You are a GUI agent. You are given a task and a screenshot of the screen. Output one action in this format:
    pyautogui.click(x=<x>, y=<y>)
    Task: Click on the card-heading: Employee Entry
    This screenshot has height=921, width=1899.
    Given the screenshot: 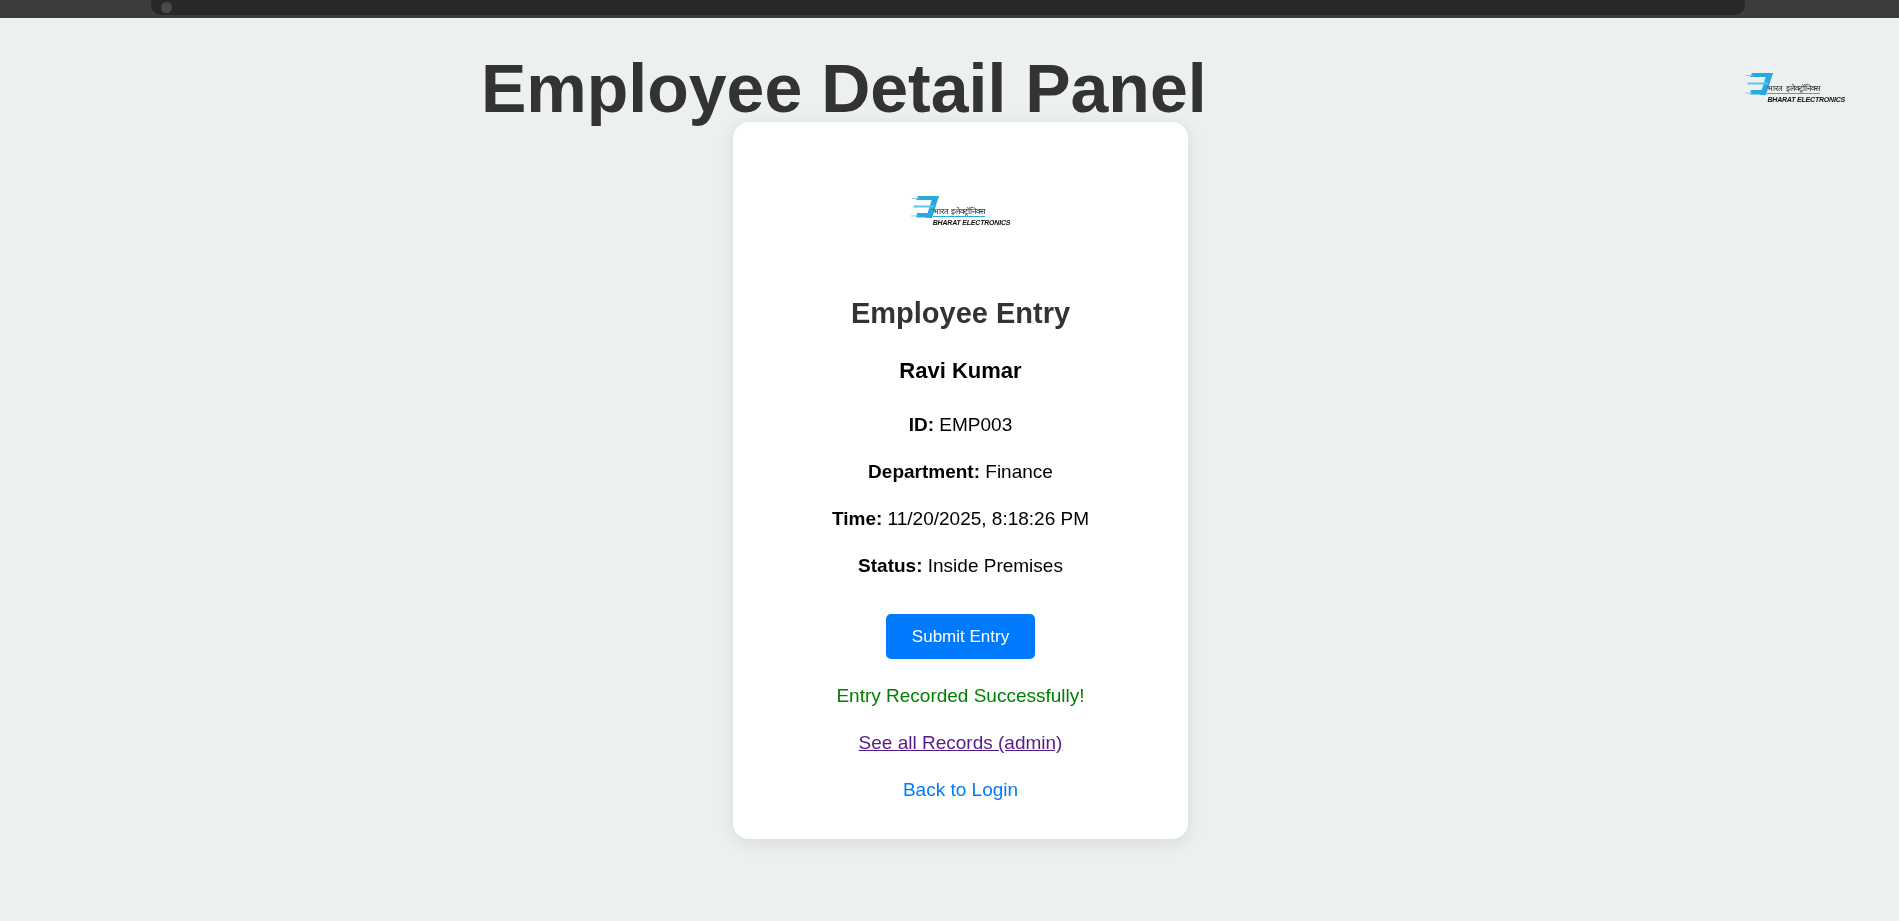 What is the action you would take?
    pyautogui.click(x=960, y=313)
    